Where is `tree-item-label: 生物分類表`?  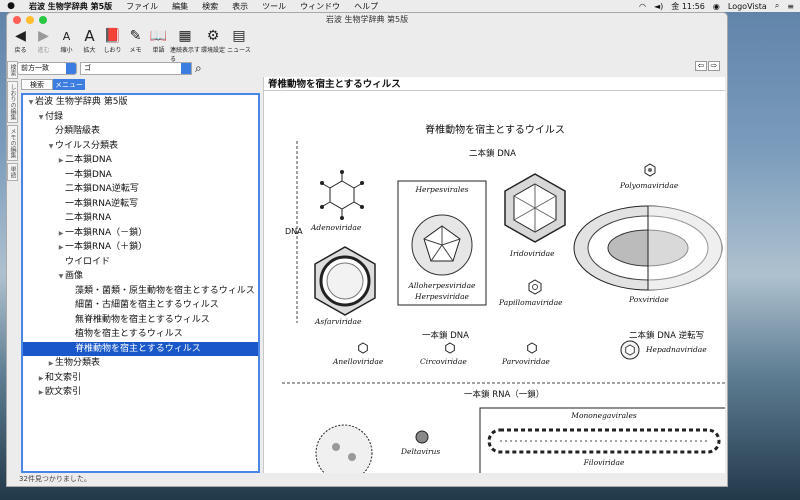
tree-item-label: 生物分類表 is located at coordinates (78, 363).